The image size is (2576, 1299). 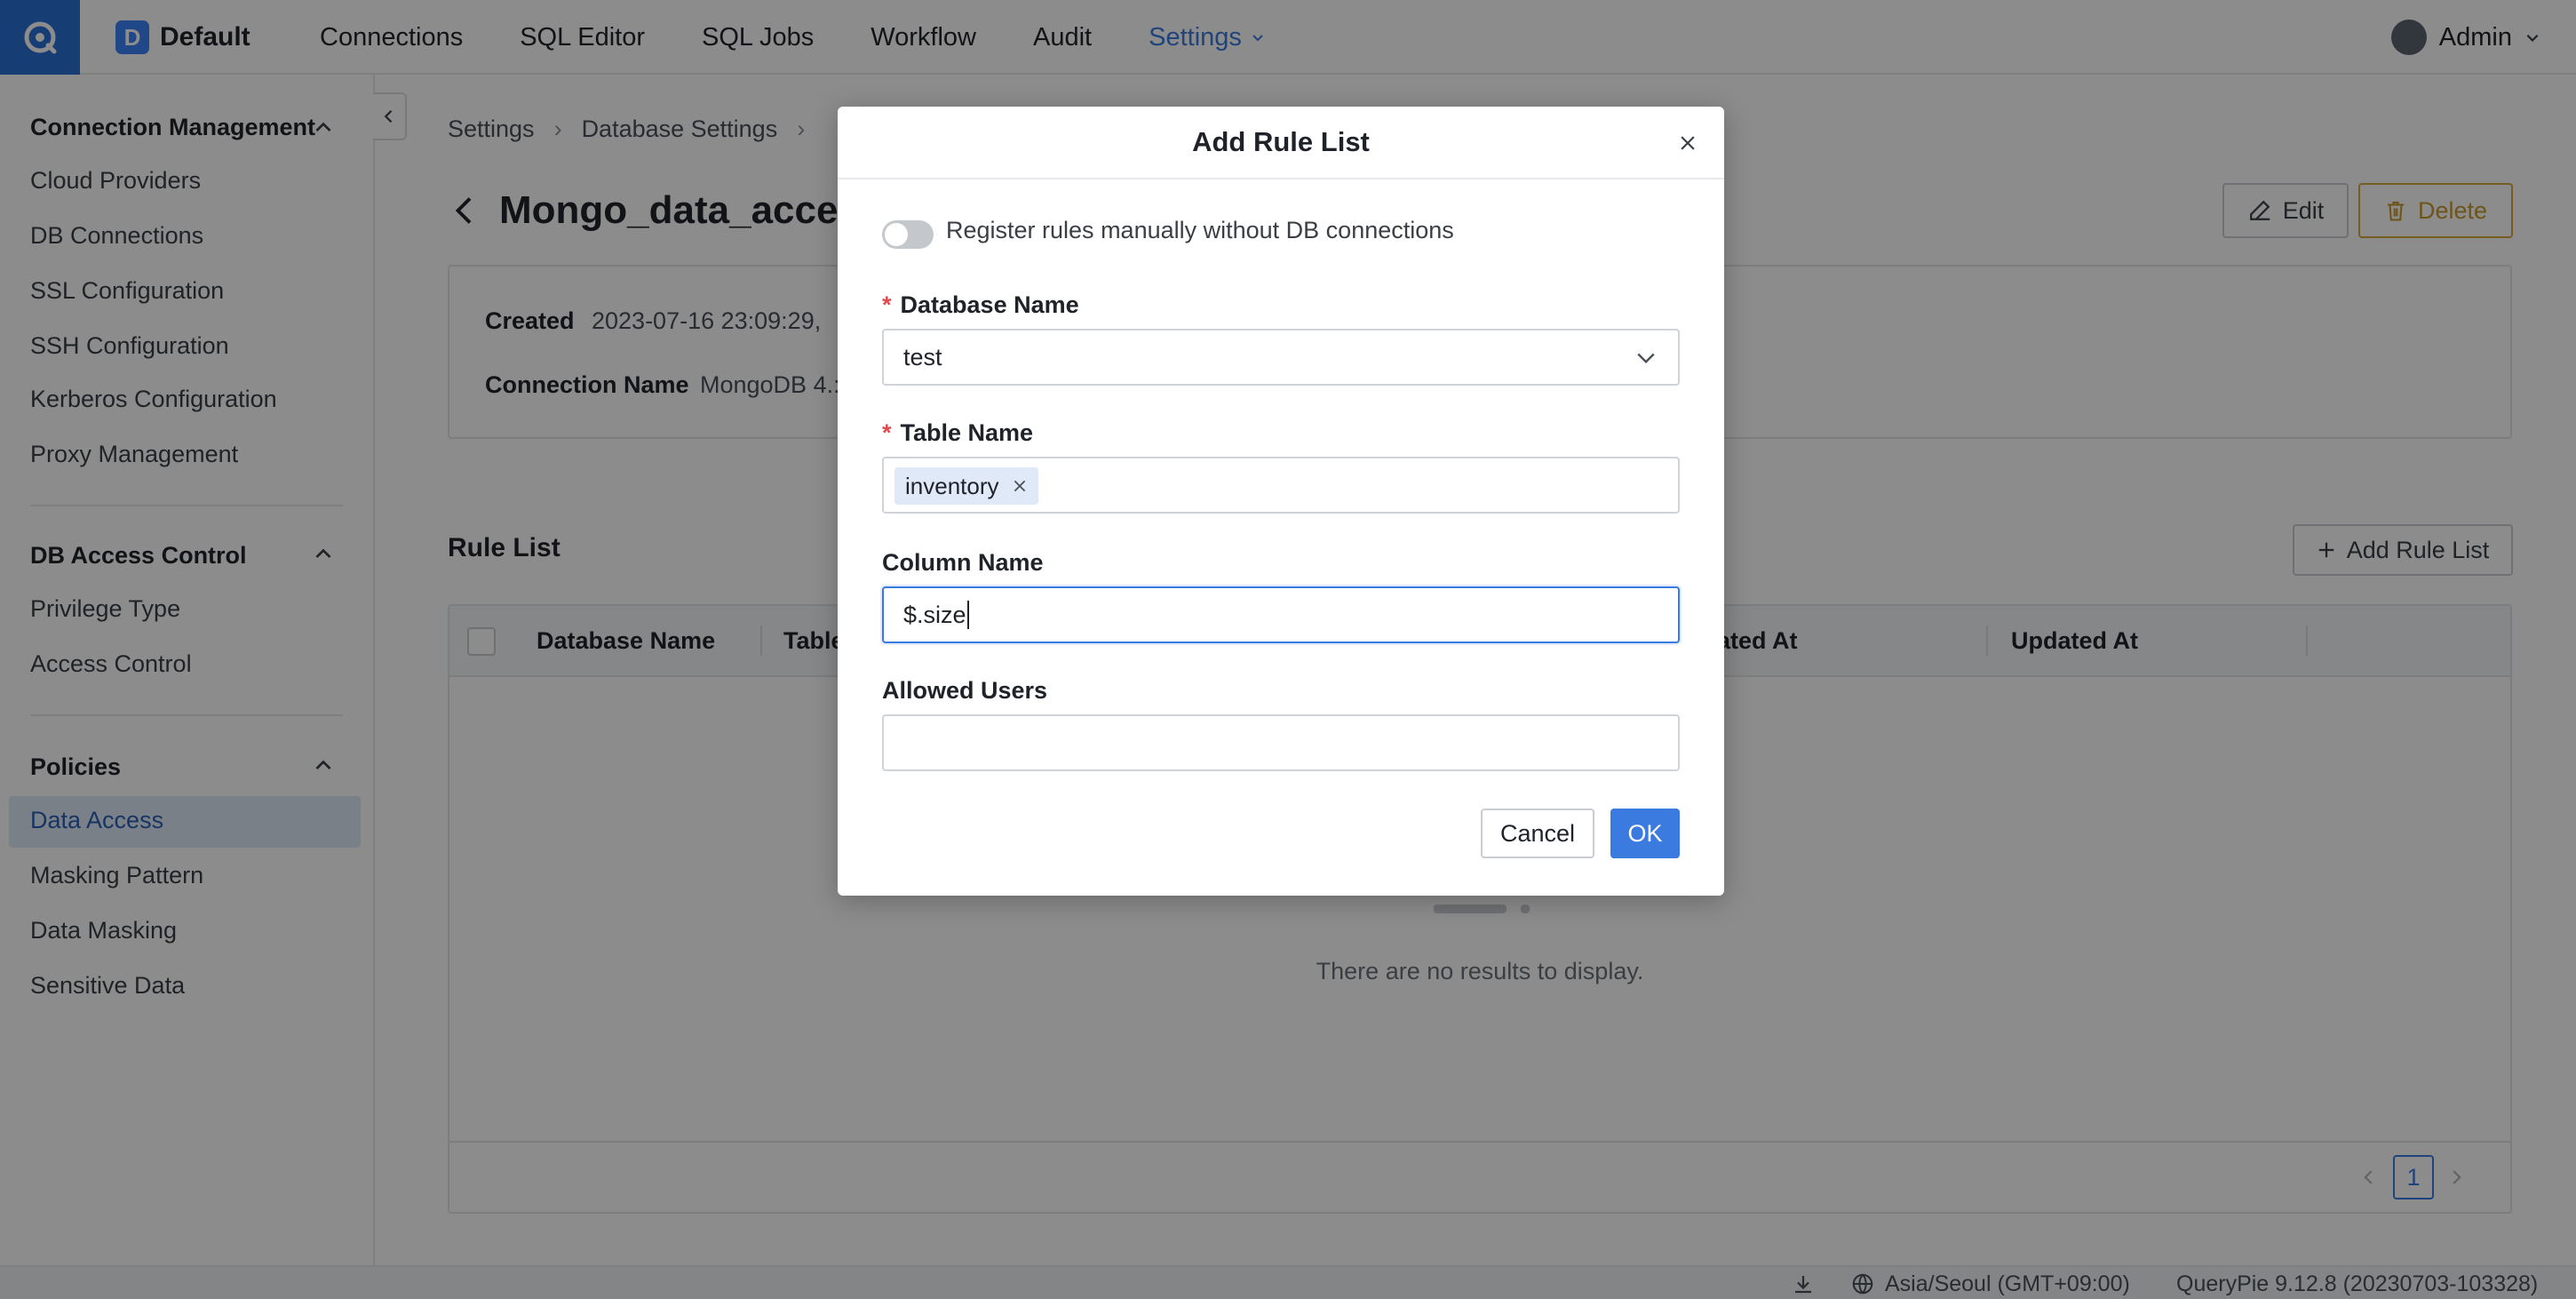 I want to click on column-name-value: $.size, so click(x=934, y=614).